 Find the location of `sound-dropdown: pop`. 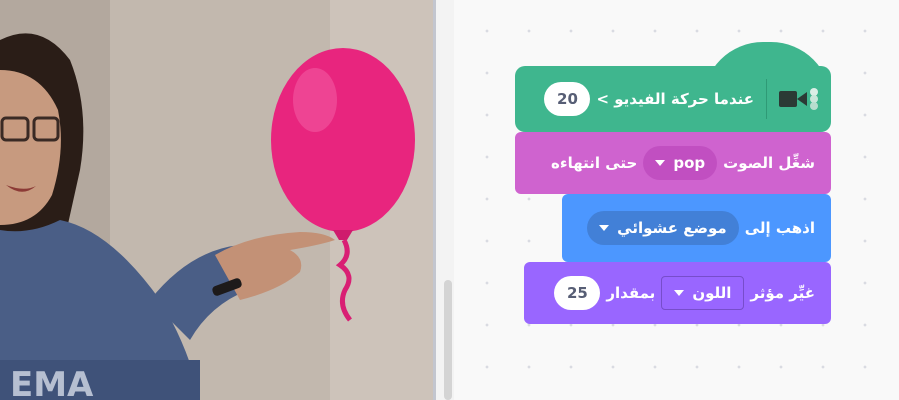

sound-dropdown: pop is located at coordinates (680, 163).